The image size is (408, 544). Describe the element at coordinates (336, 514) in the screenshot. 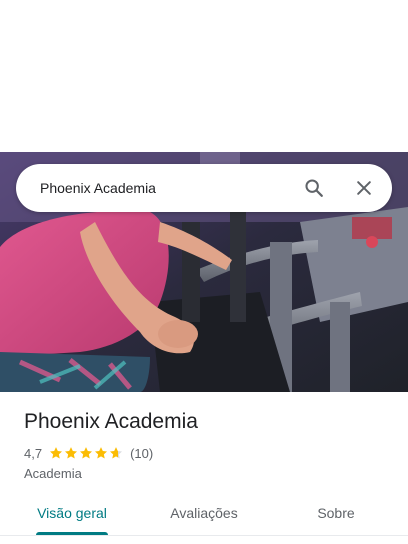

I see `tab-about: Sobre` at that location.